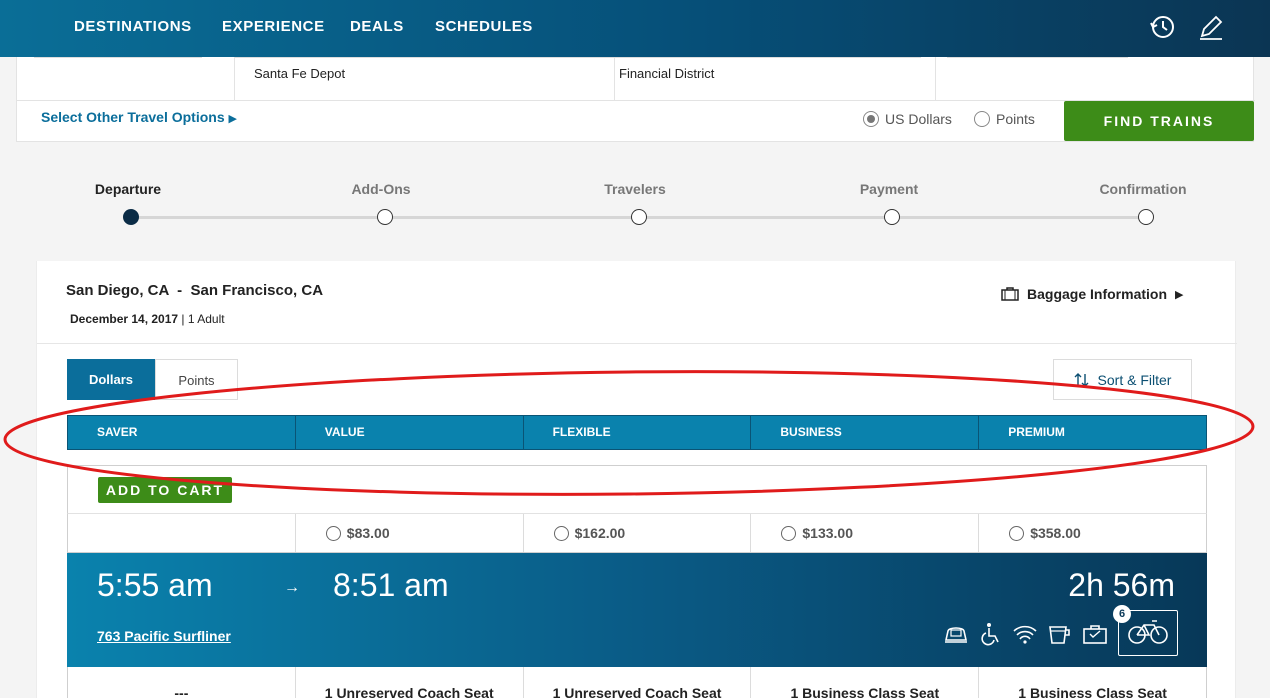 This screenshot has height=698, width=1270. Describe the element at coordinates (206, 319) in the screenshot. I see `trip-travelers: 1 Adult` at that location.